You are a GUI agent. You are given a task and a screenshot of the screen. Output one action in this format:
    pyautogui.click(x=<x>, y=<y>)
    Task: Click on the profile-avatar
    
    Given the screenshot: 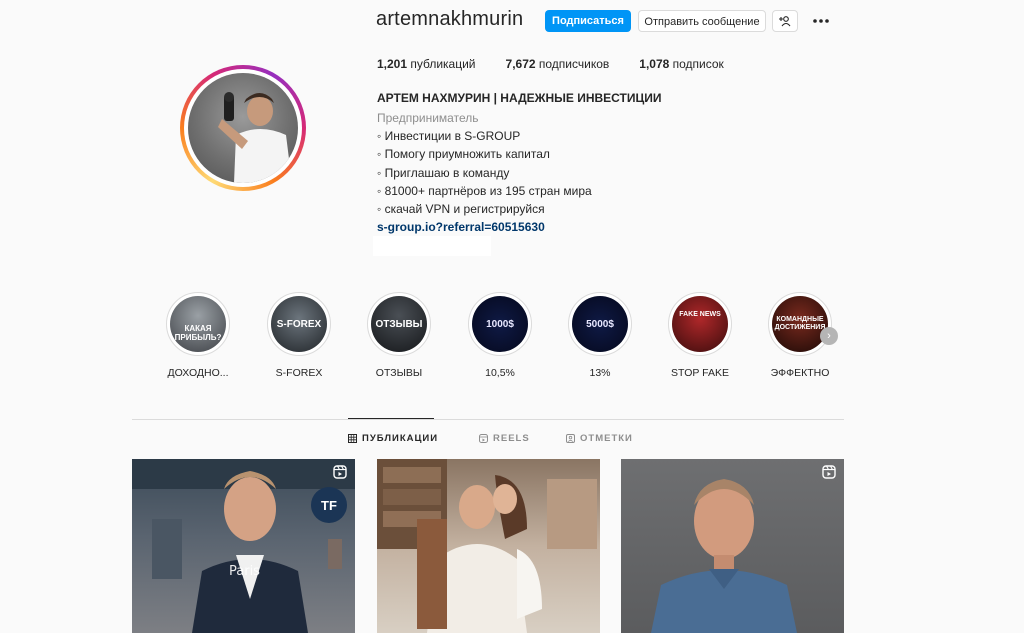 What is the action you would take?
    pyautogui.click(x=243, y=128)
    